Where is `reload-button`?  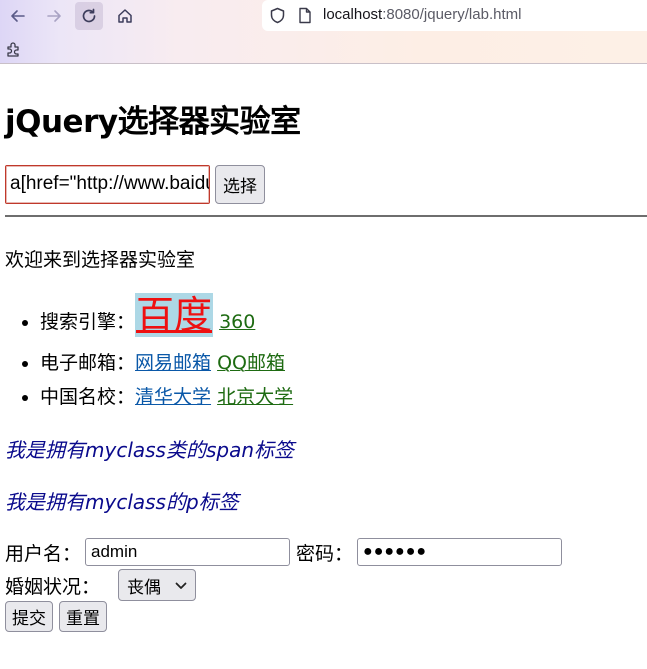
reload-button is located at coordinates (89, 16).